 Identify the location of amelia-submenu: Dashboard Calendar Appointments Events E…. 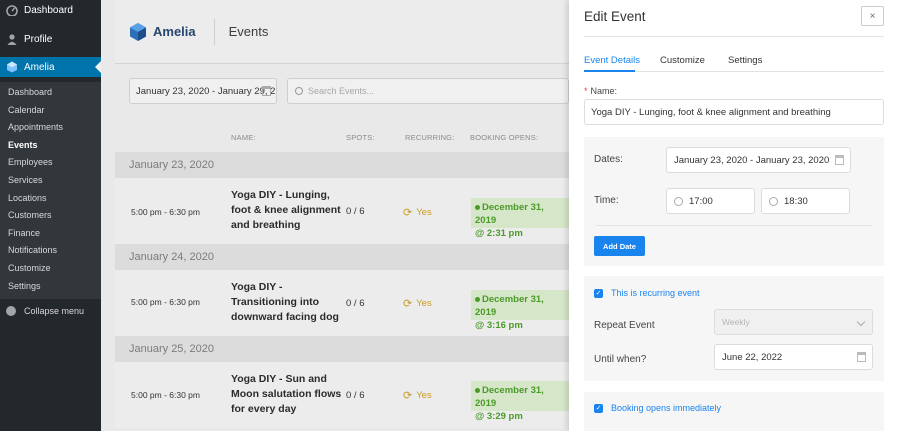
(50, 191).